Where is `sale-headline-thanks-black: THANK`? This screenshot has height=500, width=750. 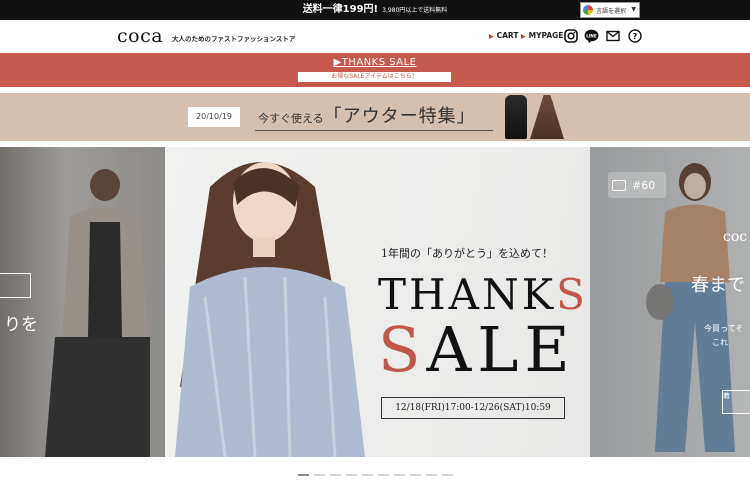 sale-headline-thanks-black: THANK is located at coordinates (467, 294).